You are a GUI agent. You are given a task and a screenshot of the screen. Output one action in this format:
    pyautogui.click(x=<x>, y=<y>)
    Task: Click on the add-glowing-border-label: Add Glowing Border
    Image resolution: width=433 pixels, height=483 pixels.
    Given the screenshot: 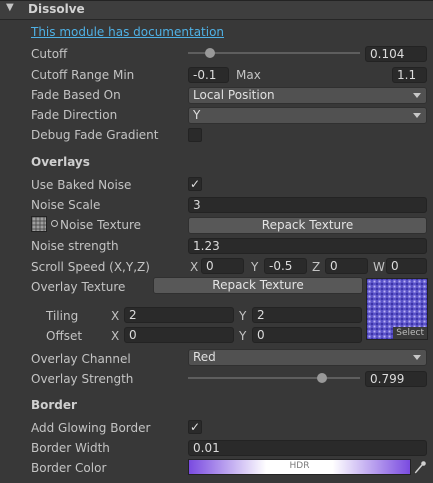 What is the action you would take?
    pyautogui.click(x=91, y=428)
    